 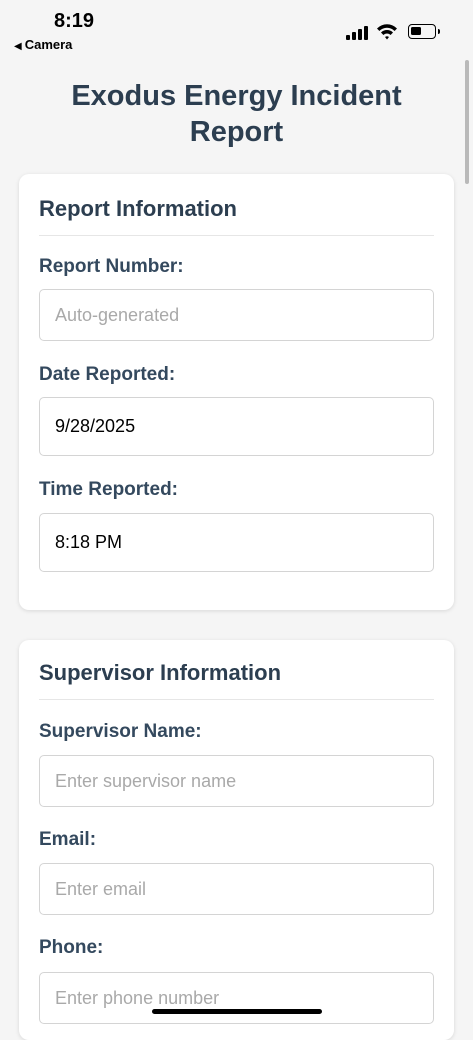 What do you see at coordinates (109, 489) in the screenshot?
I see `time-reported-label: Time Reported:` at bounding box center [109, 489].